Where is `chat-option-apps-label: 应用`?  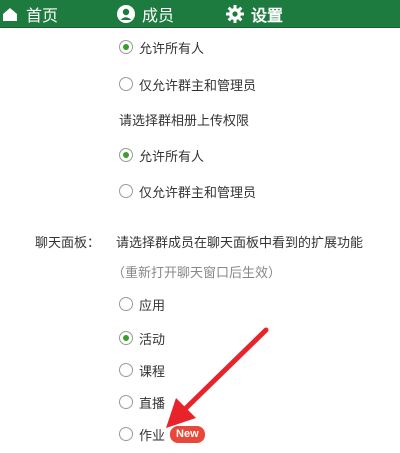 chat-option-apps-label: 应用 is located at coordinates (152, 306).